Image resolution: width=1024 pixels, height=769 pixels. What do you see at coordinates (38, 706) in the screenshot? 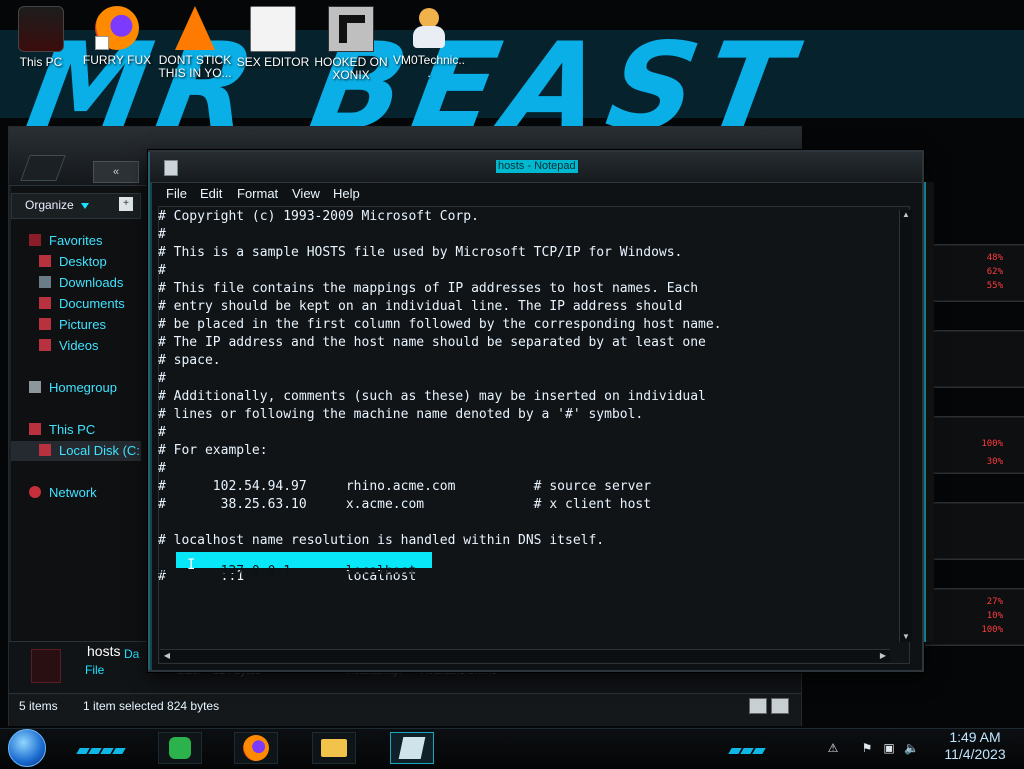
I see `status-items: 5 items` at bounding box center [38, 706].